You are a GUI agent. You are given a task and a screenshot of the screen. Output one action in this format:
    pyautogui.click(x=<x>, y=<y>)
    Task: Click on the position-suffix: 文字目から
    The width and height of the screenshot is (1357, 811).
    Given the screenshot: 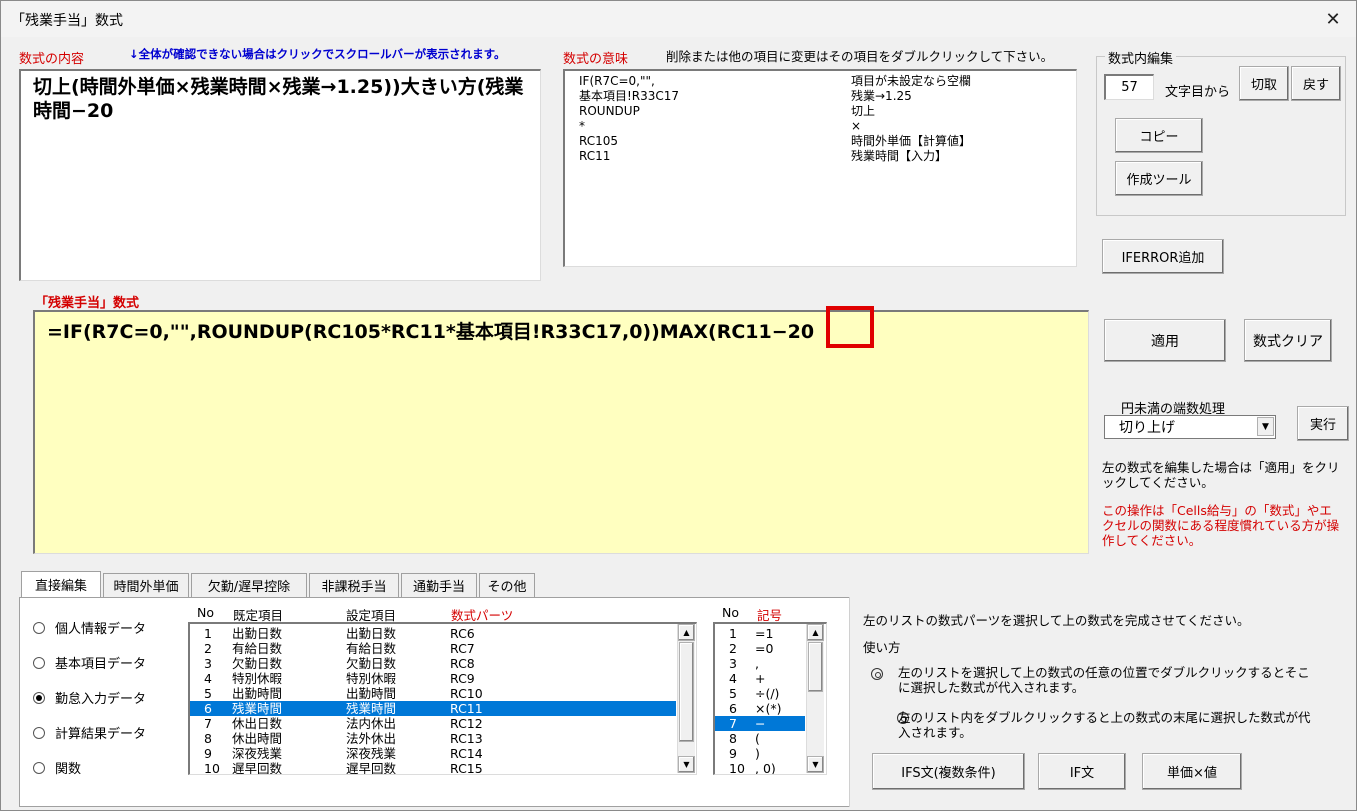 What is the action you would take?
    pyautogui.click(x=1198, y=92)
    